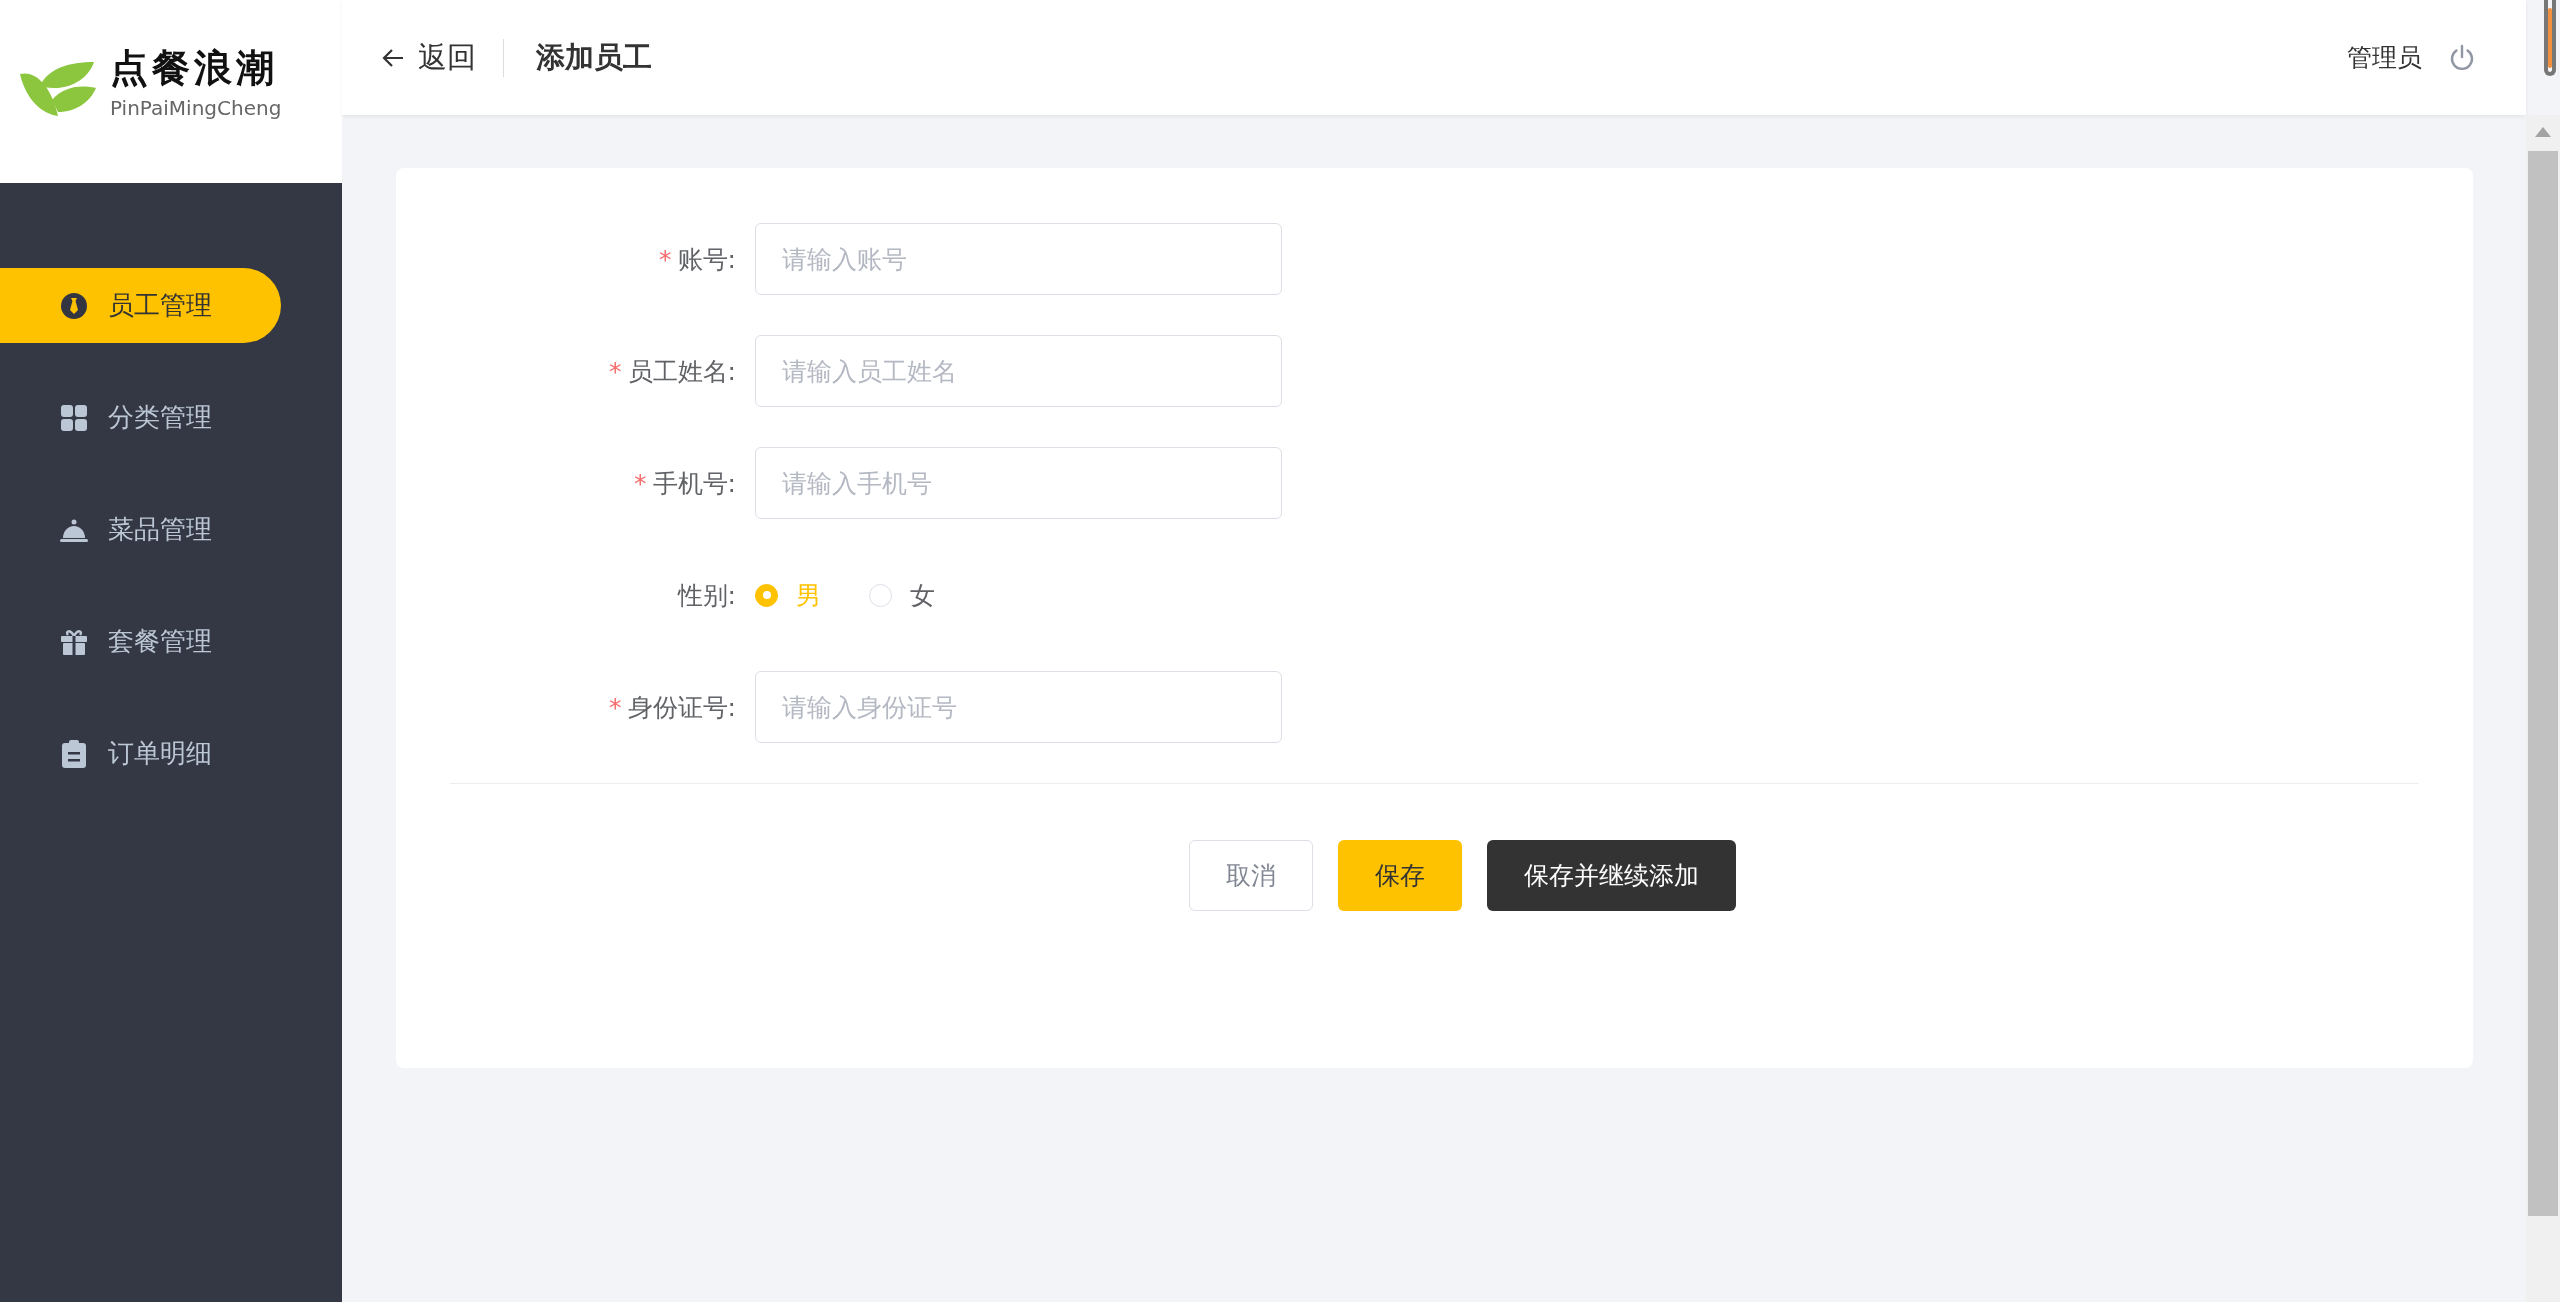 The width and height of the screenshot is (2560, 1302). I want to click on clipboard-icon, so click(74, 753).